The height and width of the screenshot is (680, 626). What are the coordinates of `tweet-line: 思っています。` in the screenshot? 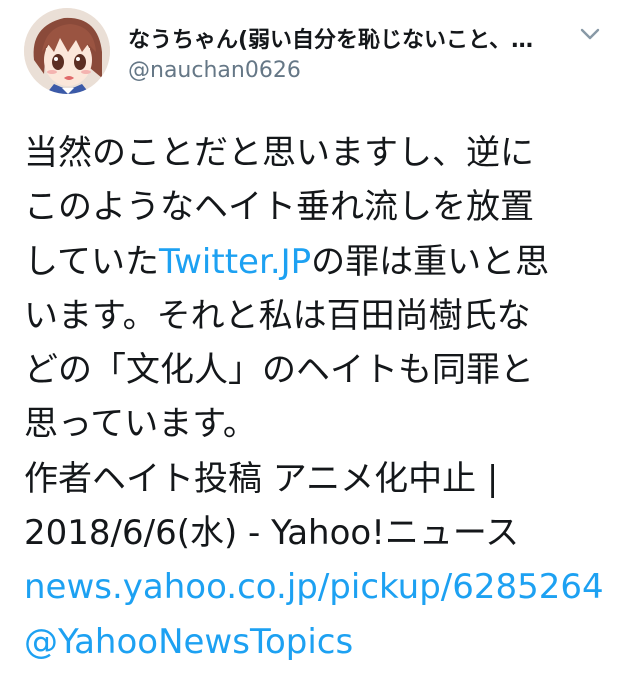 It's located at (140, 424).